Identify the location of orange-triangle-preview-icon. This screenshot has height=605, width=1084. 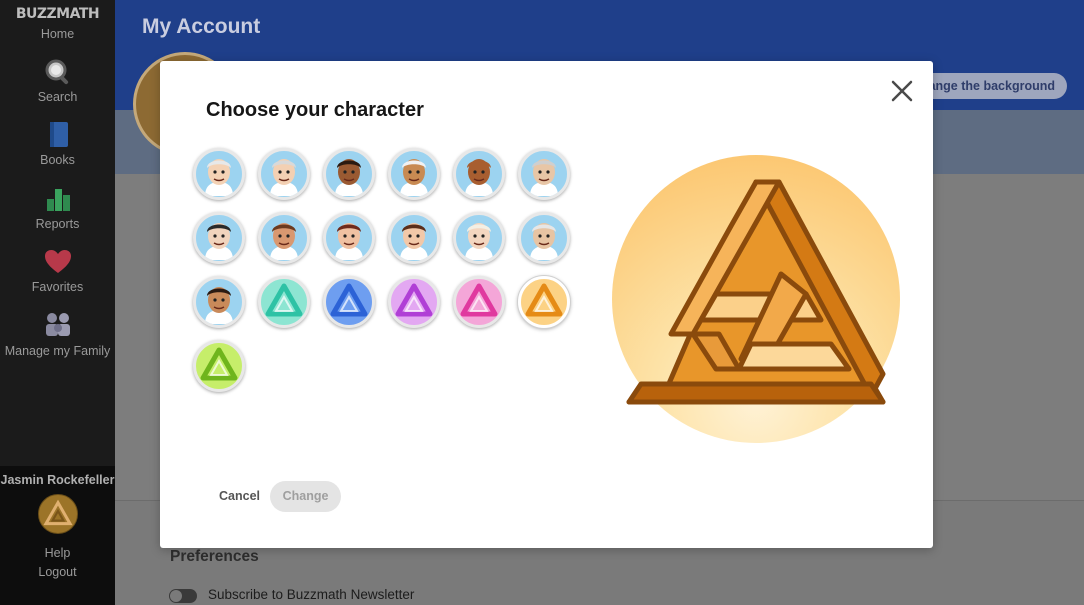
(756, 292).